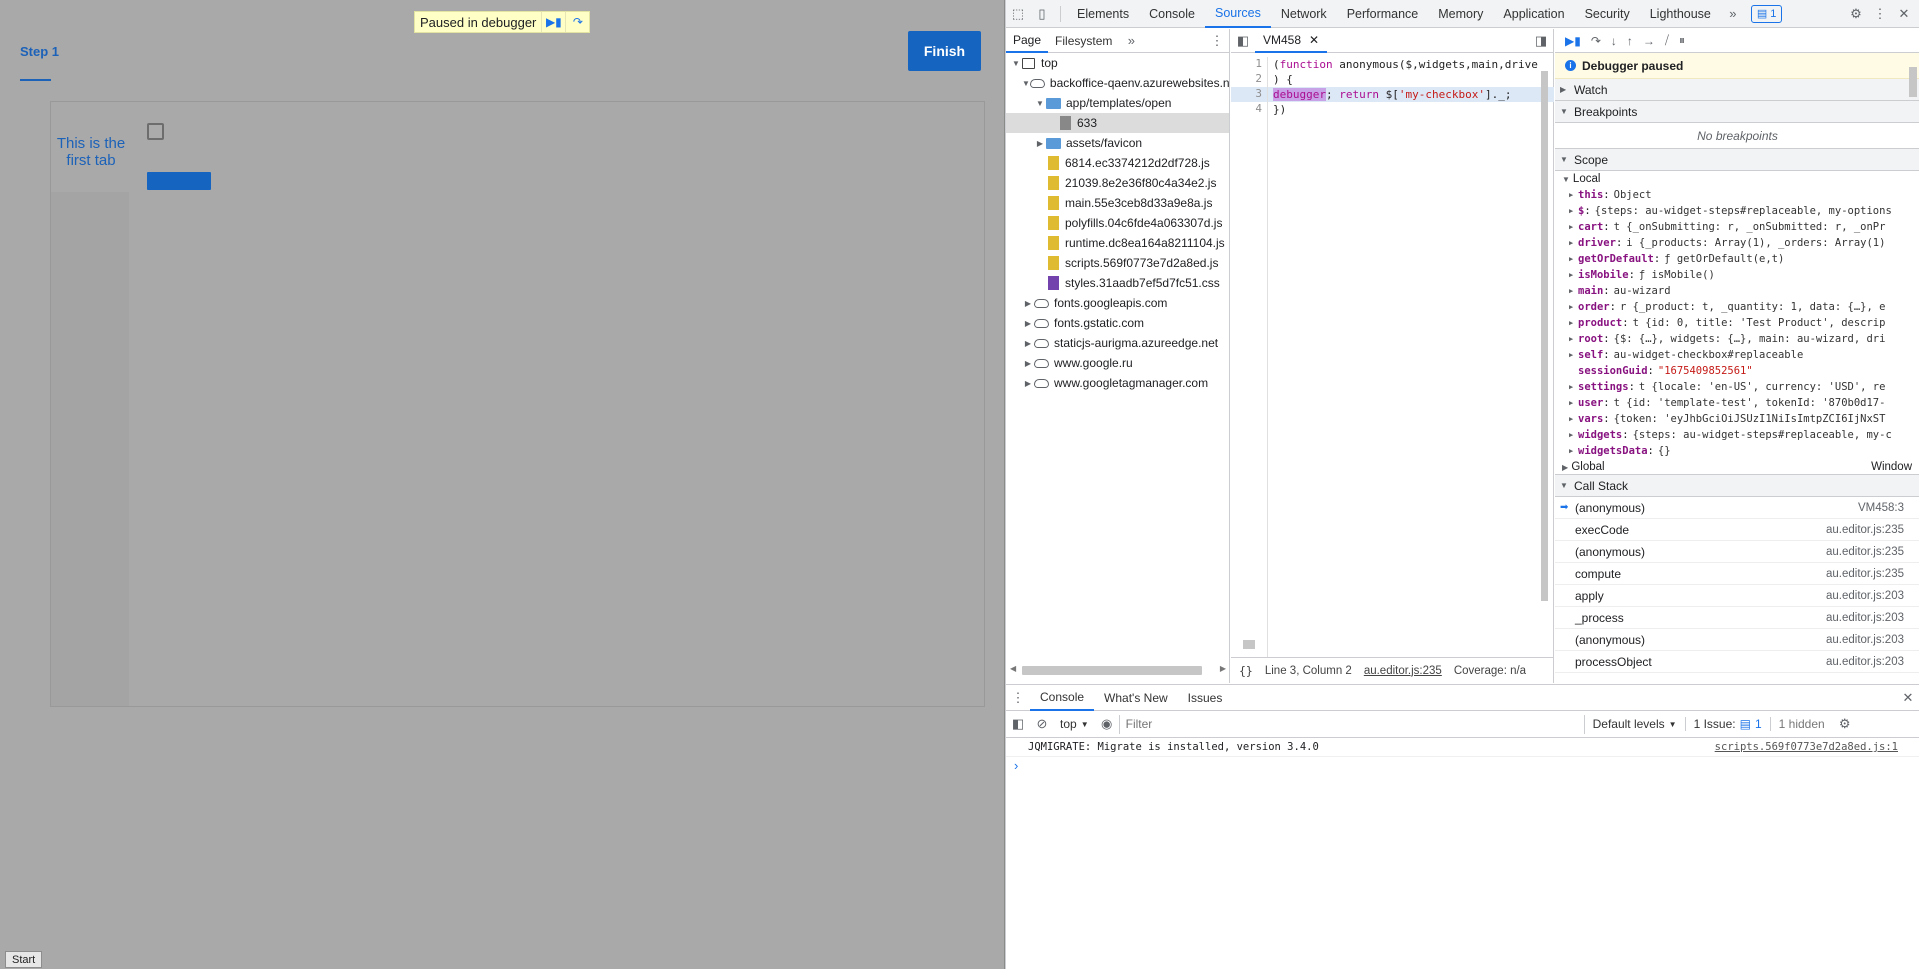  I want to click on console-prompt: ›, so click(1462, 765).